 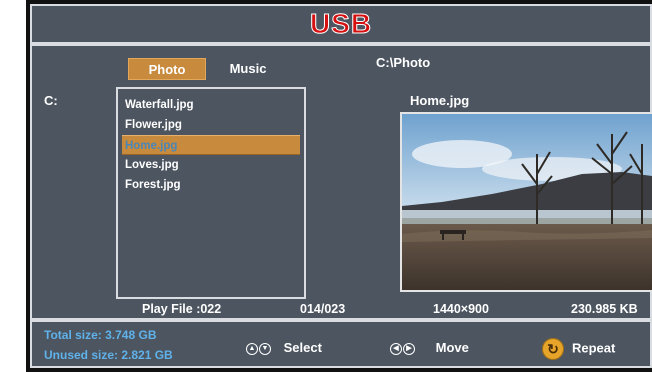 What do you see at coordinates (211, 165) in the screenshot?
I see `file-item-loves: Loves.jpg` at bounding box center [211, 165].